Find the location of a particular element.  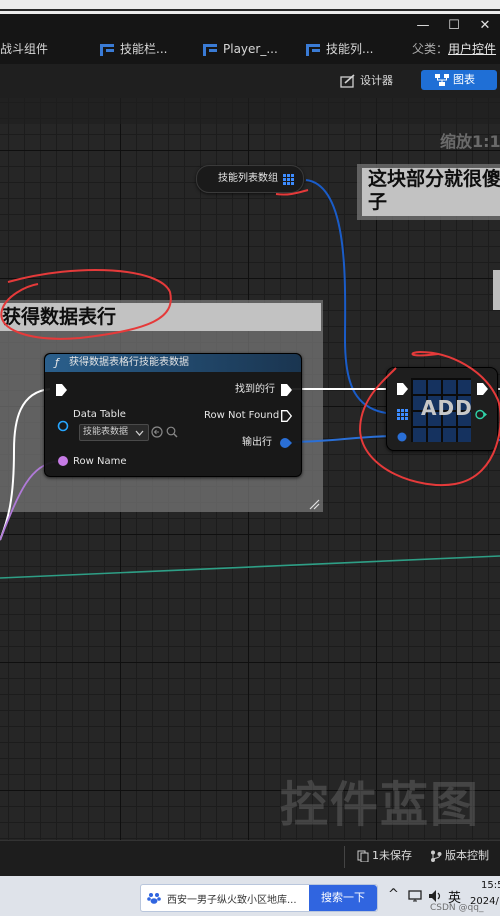

source-control-button: 版本控制 is located at coordinates (459, 856).